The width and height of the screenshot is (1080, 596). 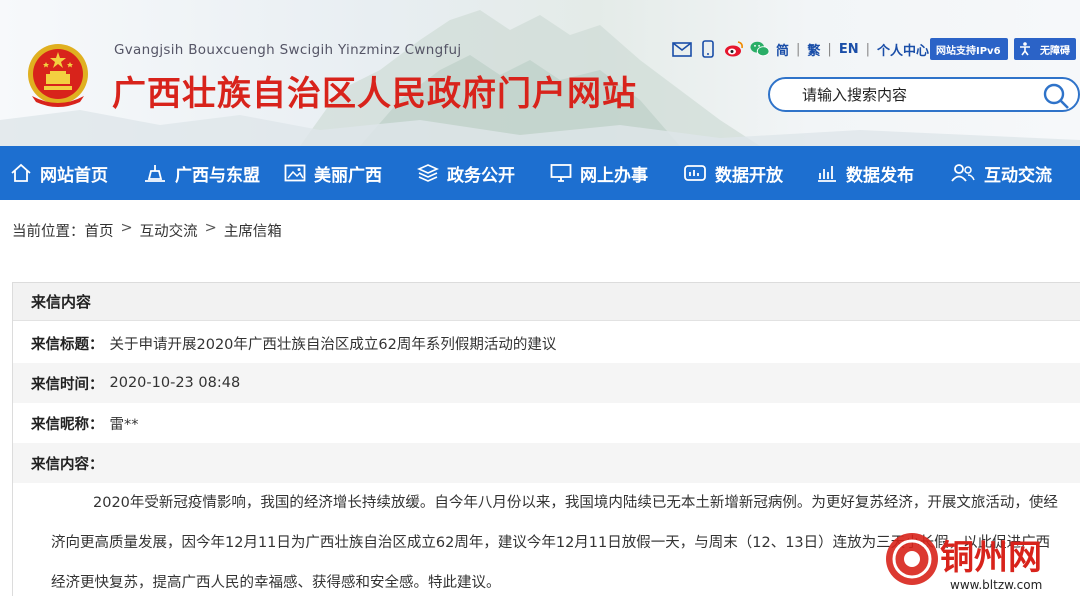 I want to click on nav-item-interaction: 互动交流, so click(x=1001, y=173).